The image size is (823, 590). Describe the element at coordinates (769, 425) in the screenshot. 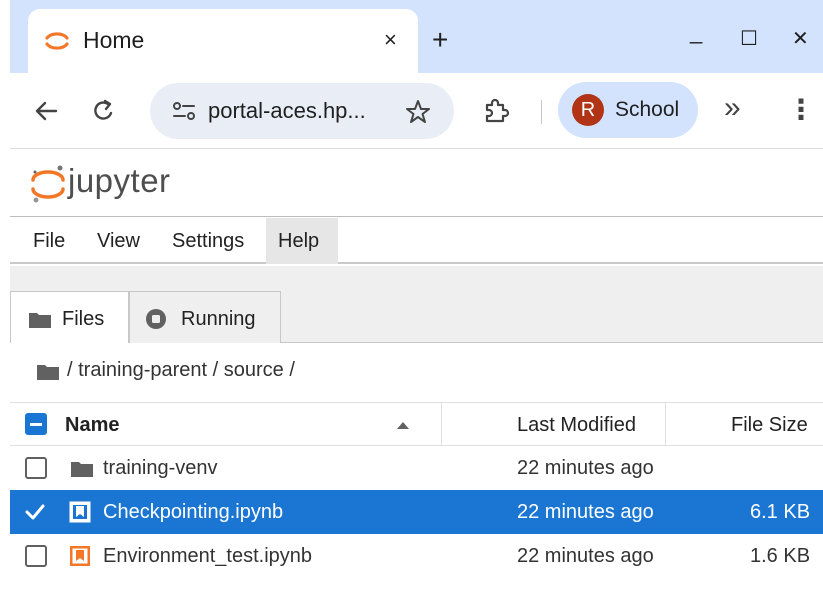

I see `column-file-size: File Size` at that location.